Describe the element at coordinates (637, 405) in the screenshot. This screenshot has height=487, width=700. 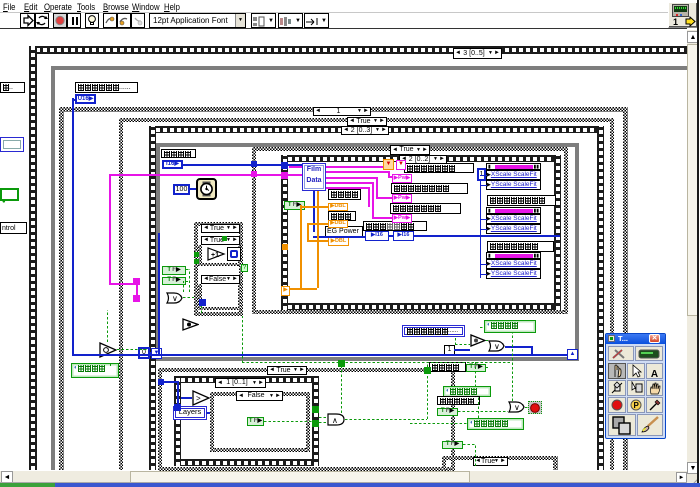
I see `svg-text: P` at that location.